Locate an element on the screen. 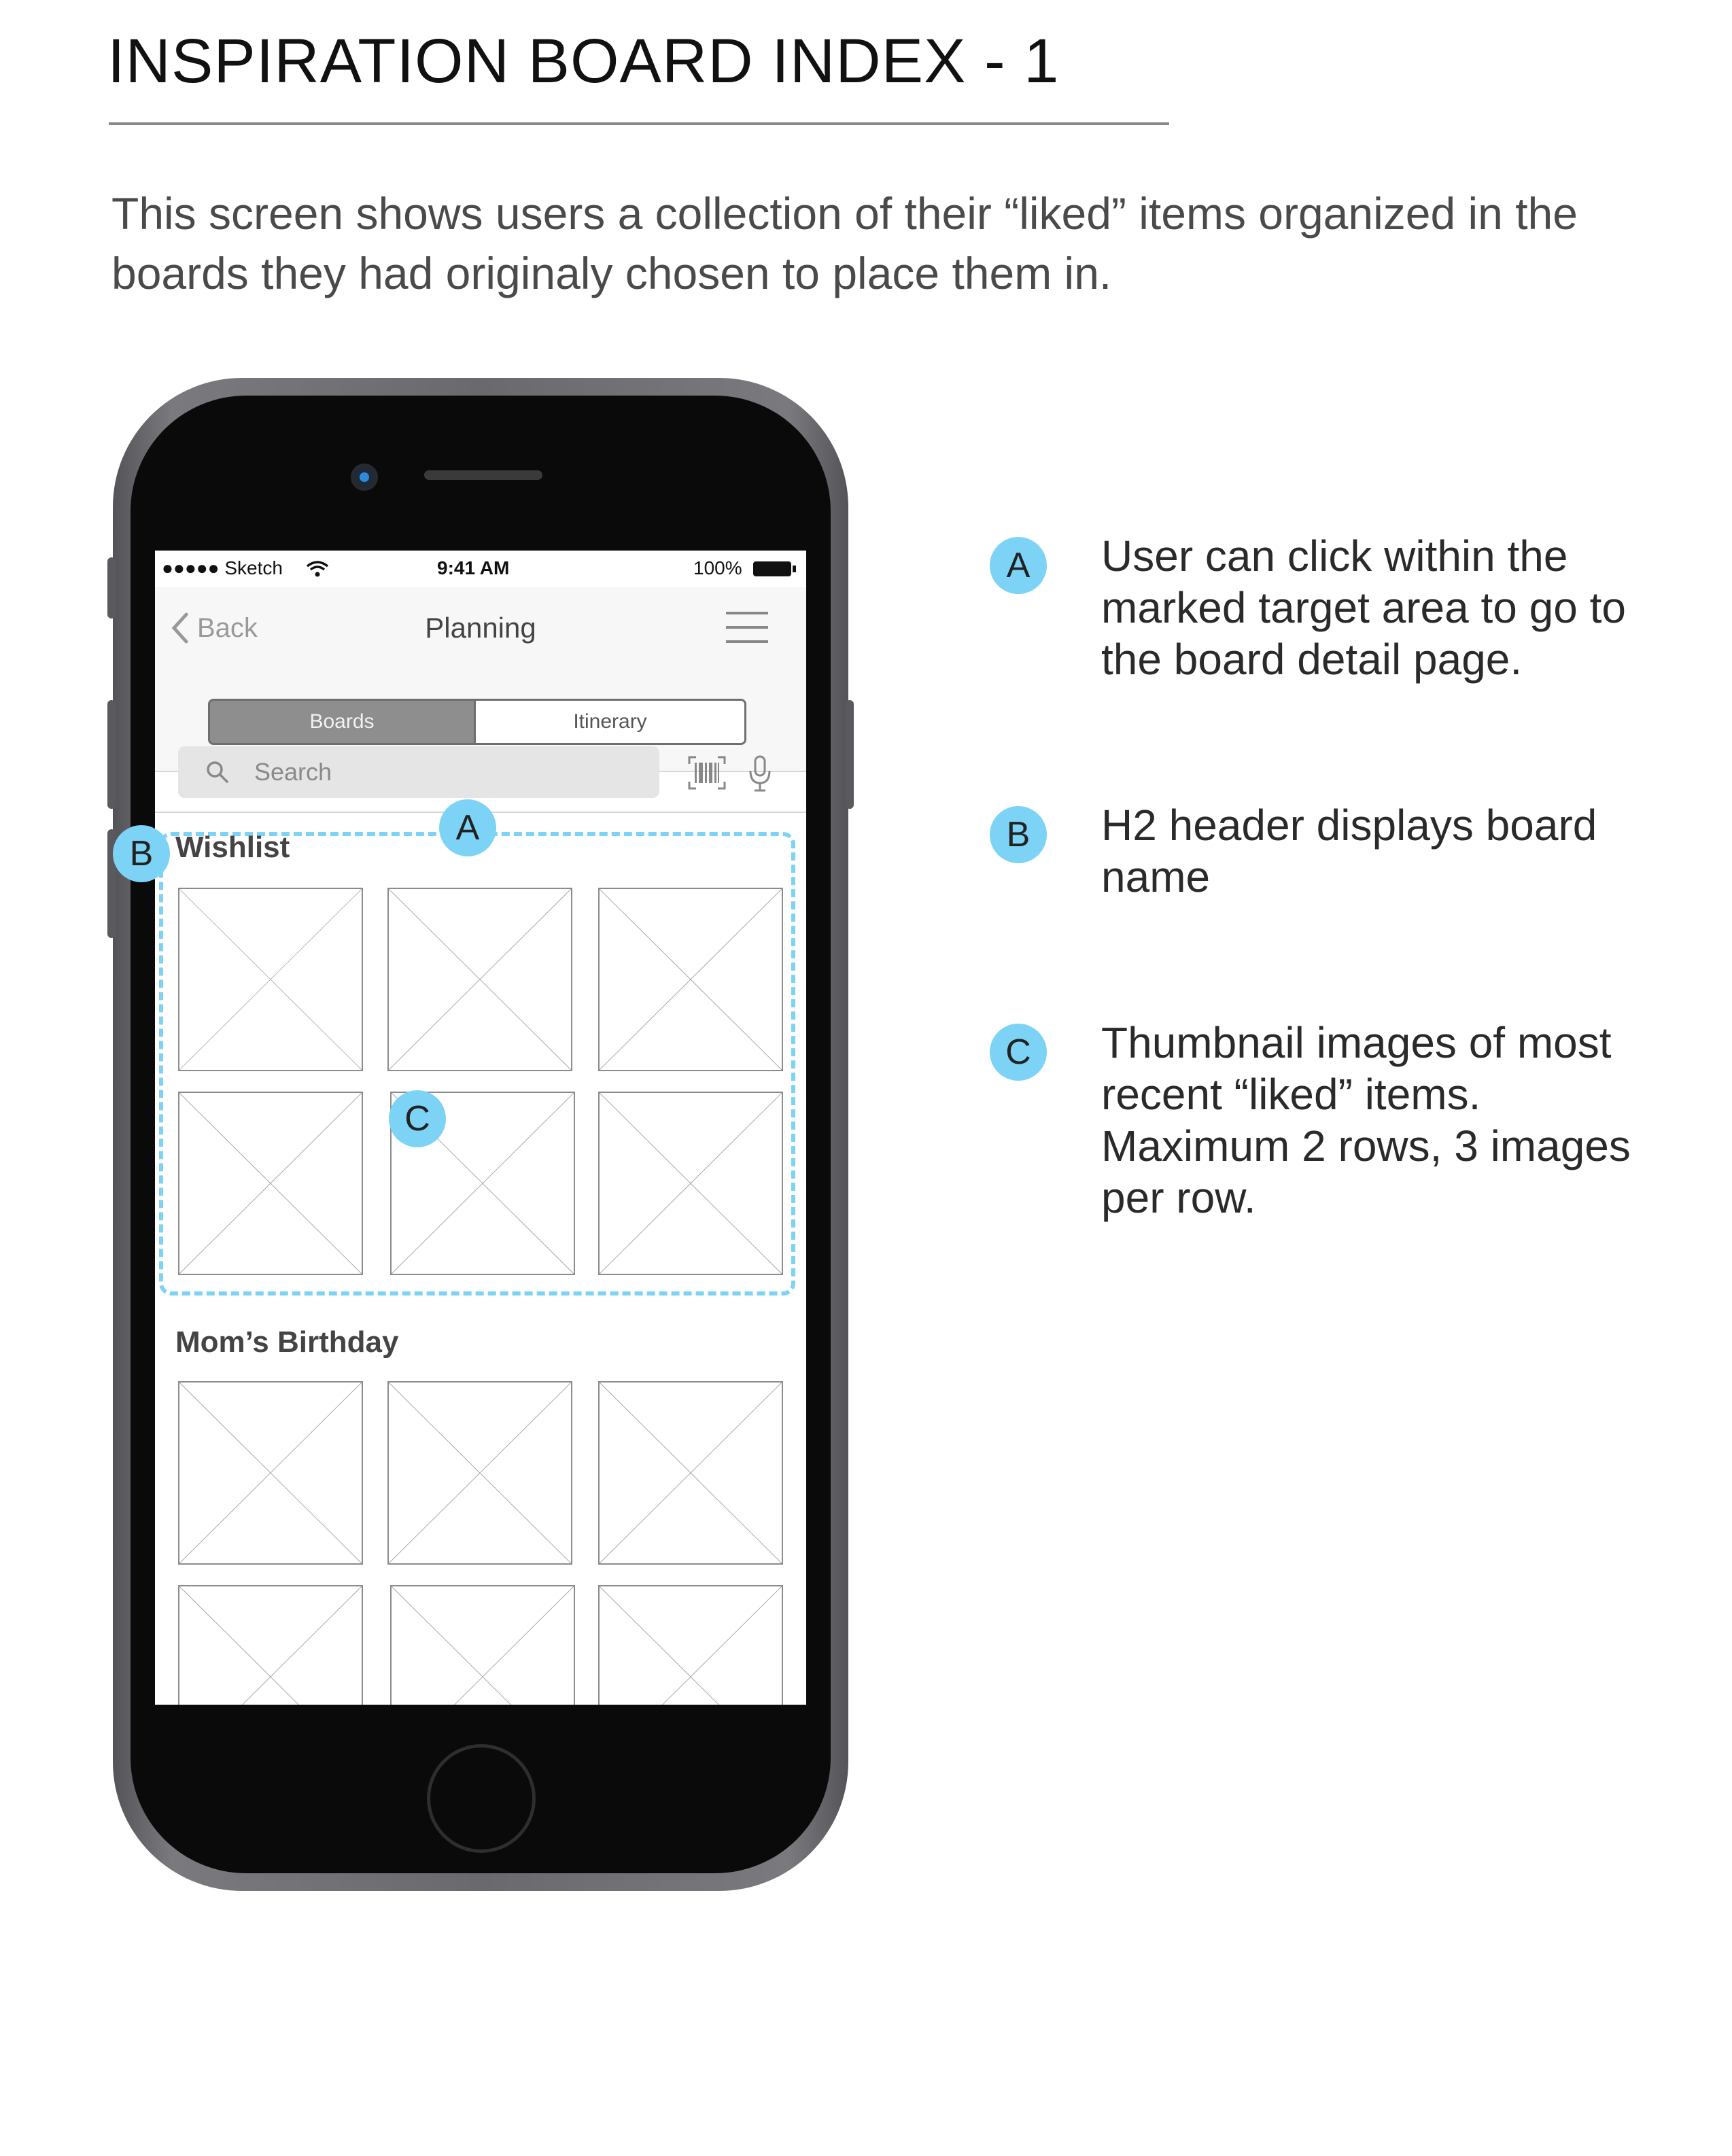 This screenshot has height=2156, width=1732. nav-title: Planning is located at coordinates (481, 628).